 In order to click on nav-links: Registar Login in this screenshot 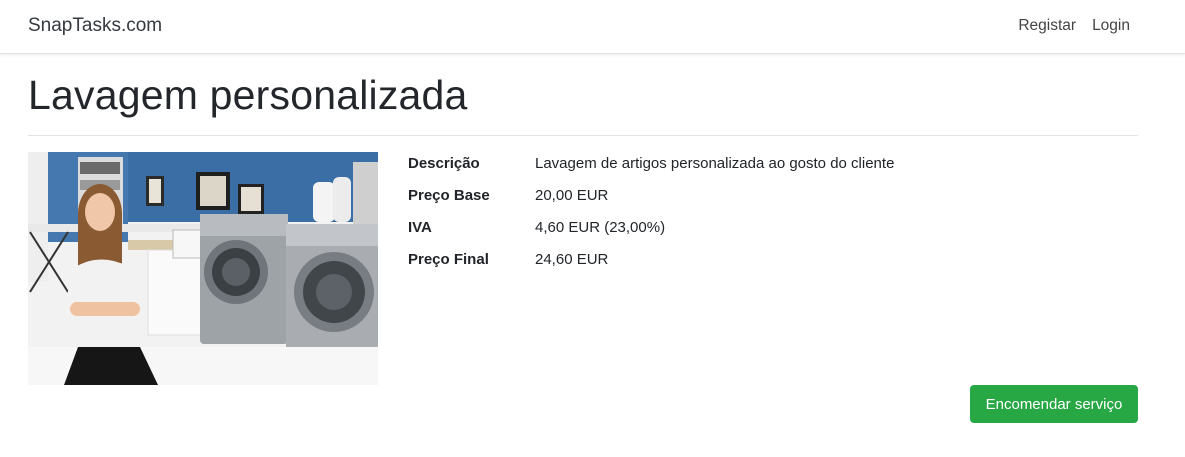, I will do `click(1074, 26)`.